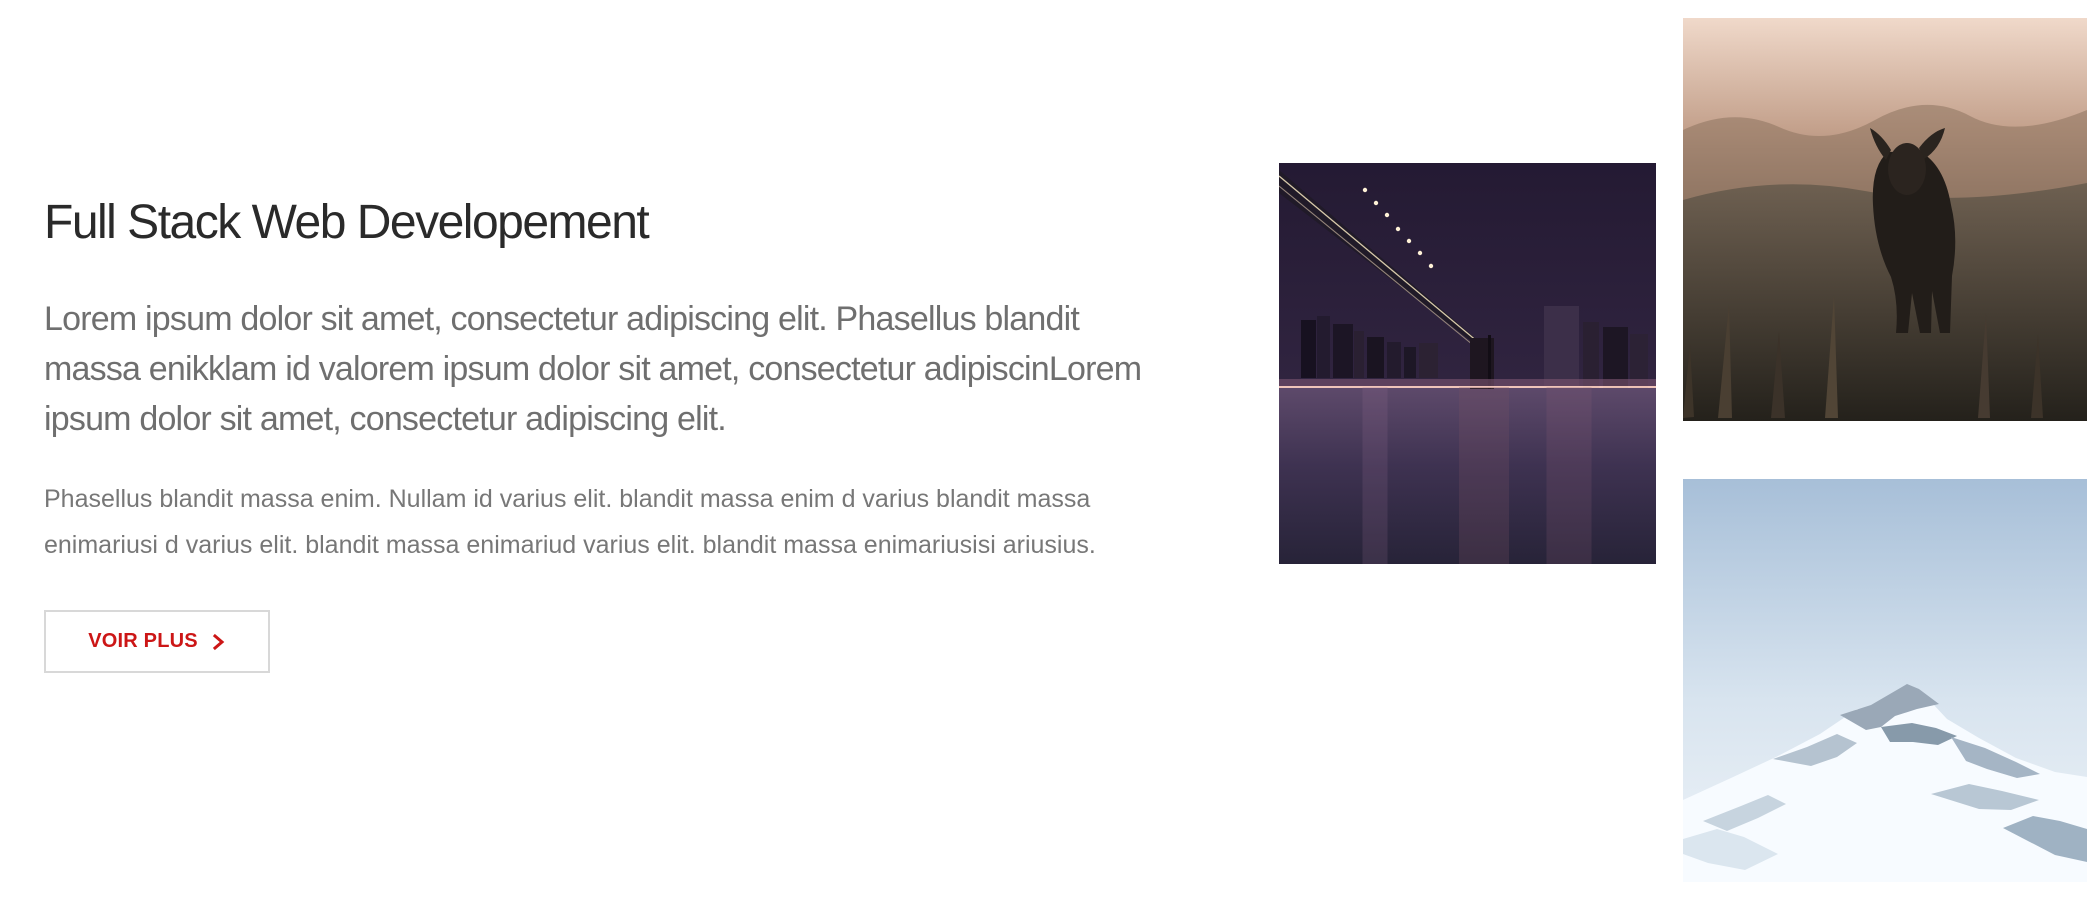 The height and width of the screenshot is (898, 2094). Describe the element at coordinates (1885, 219) in the screenshot. I see `deer-in-field-image` at that location.